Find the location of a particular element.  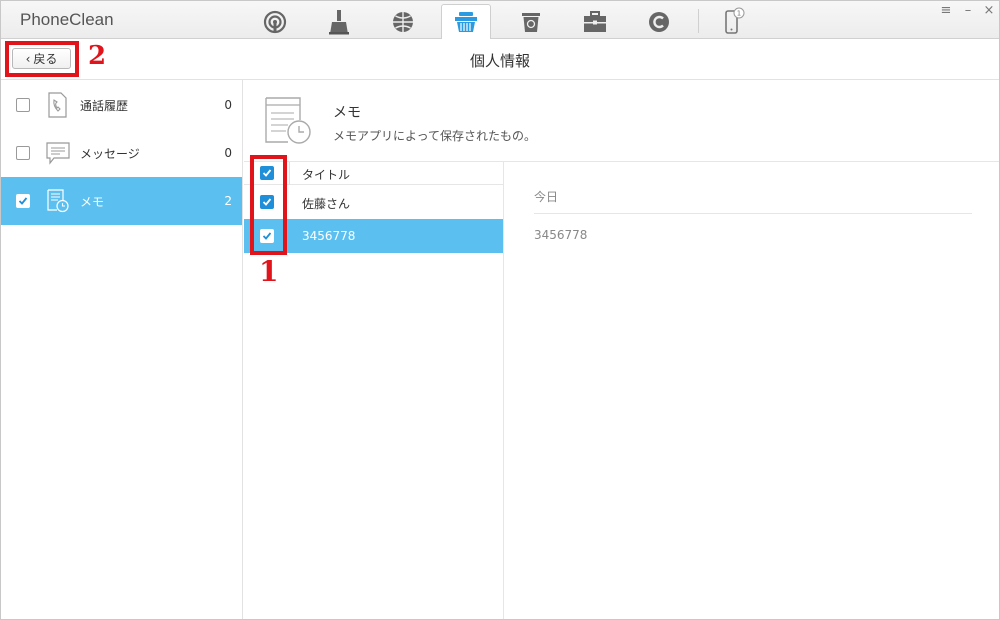

page-title: 個人情報 is located at coordinates (499, 61).